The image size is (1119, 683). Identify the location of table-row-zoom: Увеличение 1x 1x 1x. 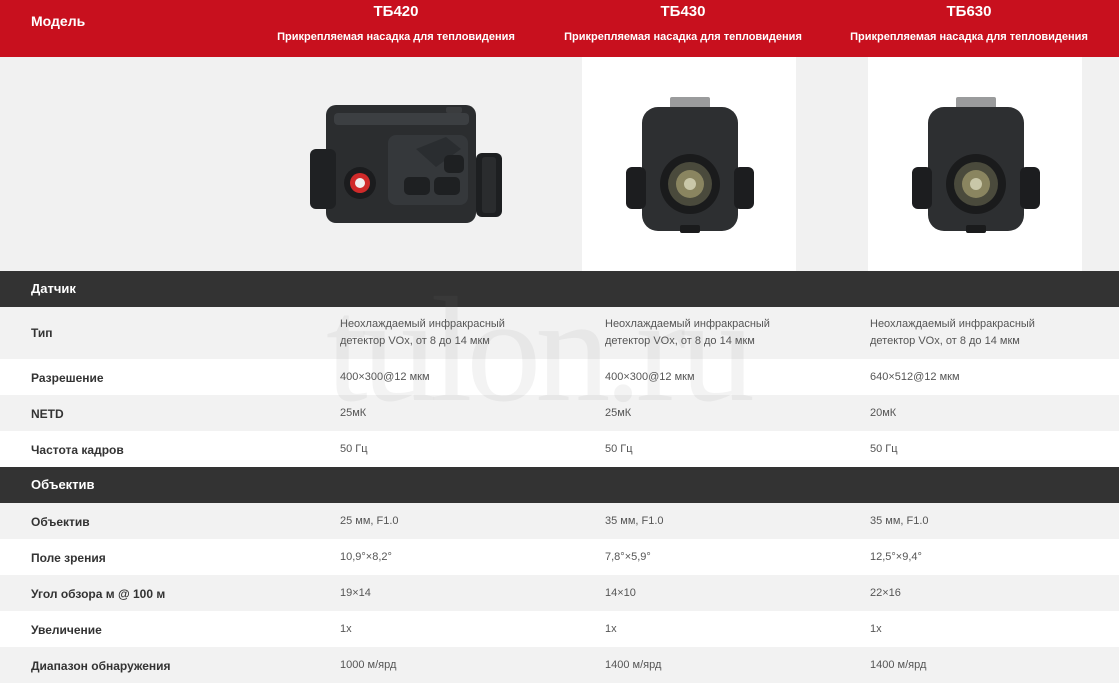
(559, 629).